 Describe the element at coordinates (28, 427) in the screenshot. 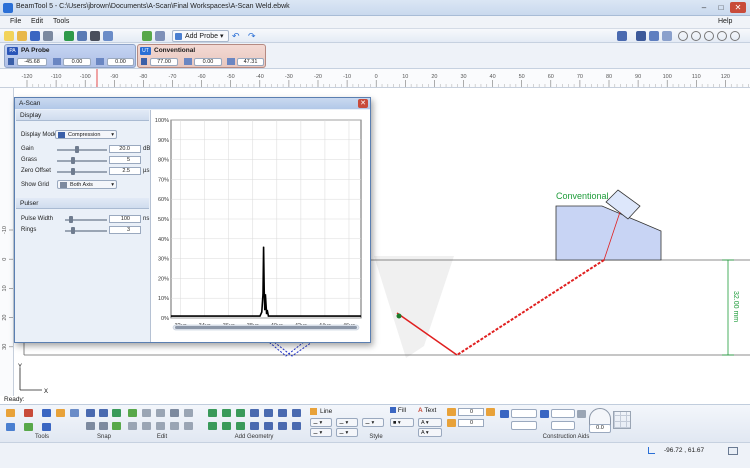

I see `measure-tool-icon` at that location.